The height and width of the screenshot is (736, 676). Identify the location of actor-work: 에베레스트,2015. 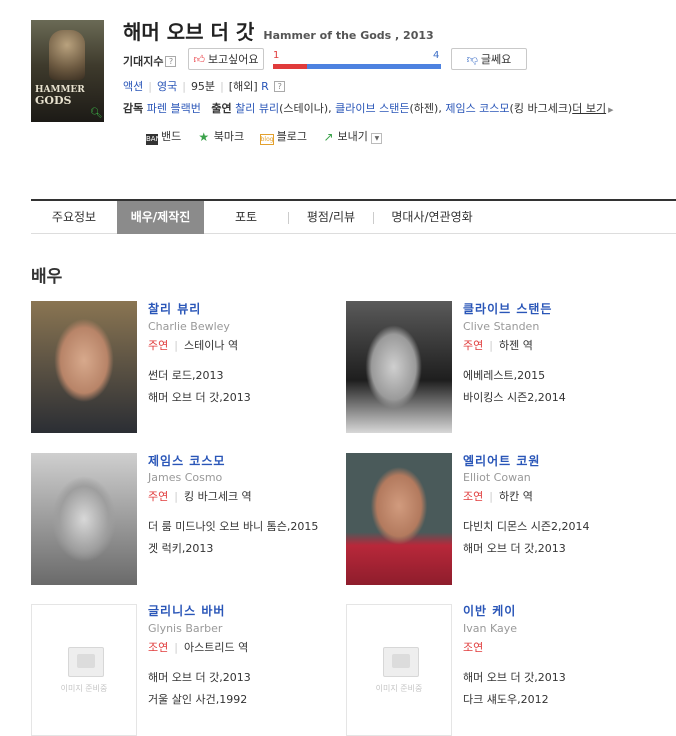
(504, 375).